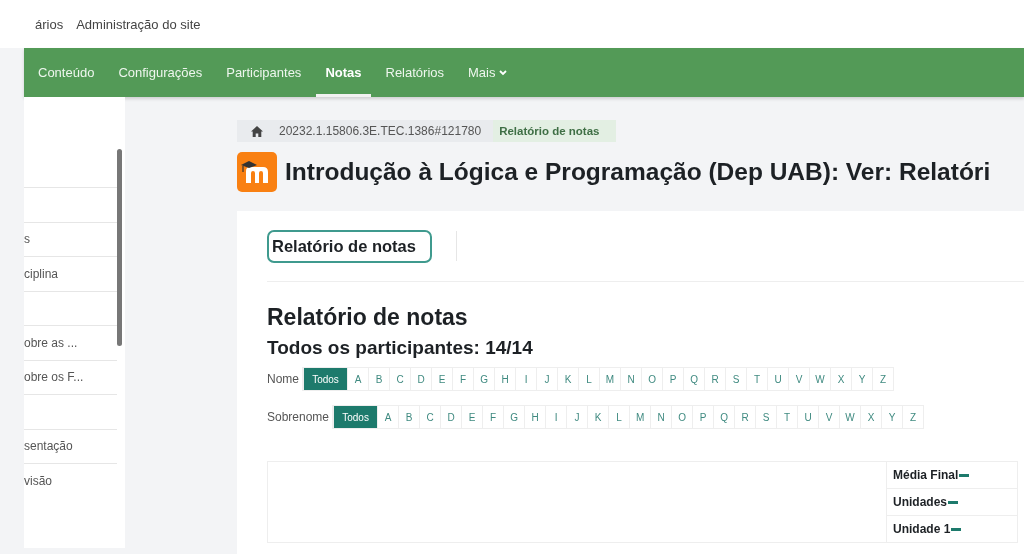 Image resolution: width=1024 pixels, height=554 pixels. What do you see at coordinates (70, 445) in the screenshot?
I see `sidebar-item: sentação` at bounding box center [70, 445].